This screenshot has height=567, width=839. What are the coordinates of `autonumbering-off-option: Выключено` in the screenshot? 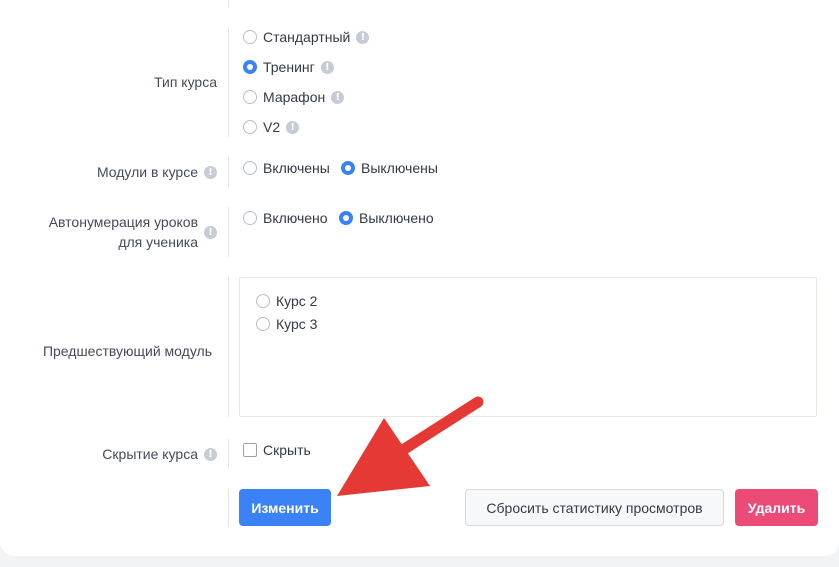 It's located at (386, 218).